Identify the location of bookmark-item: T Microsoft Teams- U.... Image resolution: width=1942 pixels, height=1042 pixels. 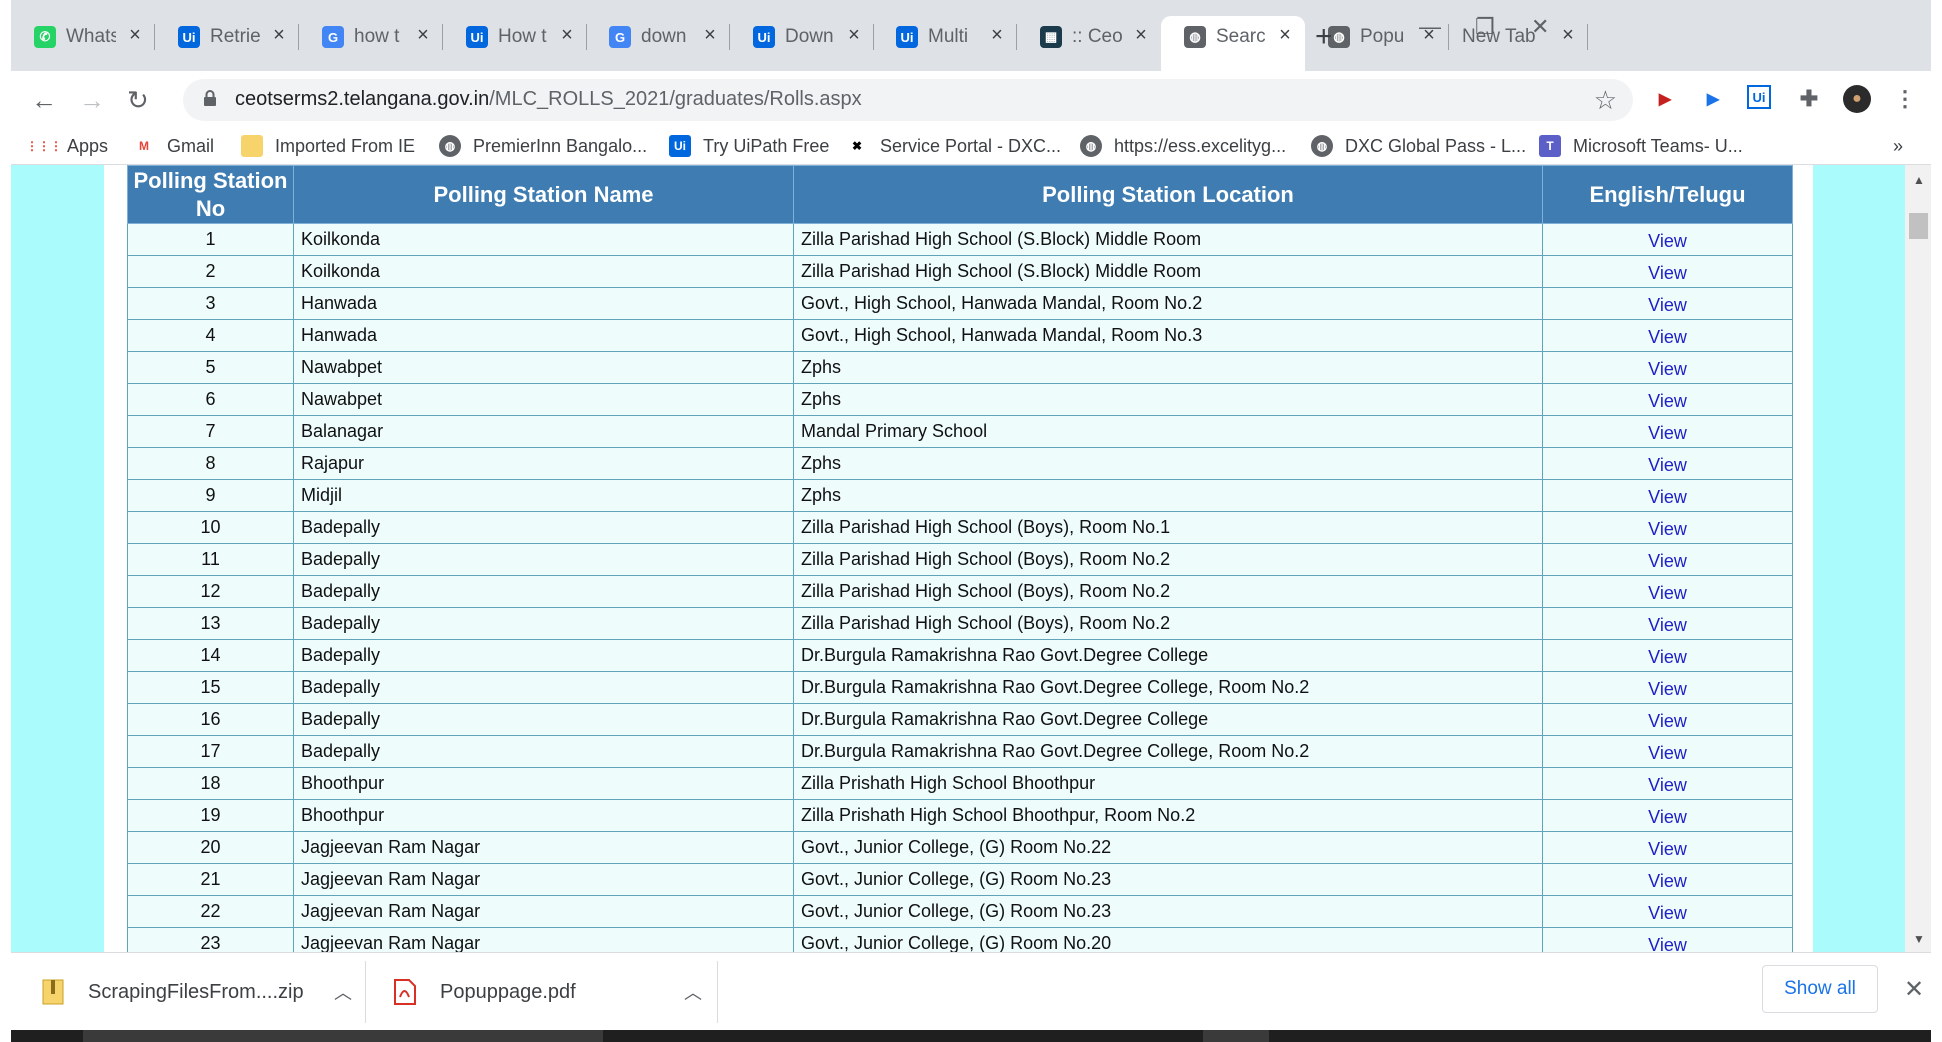
(1641, 146).